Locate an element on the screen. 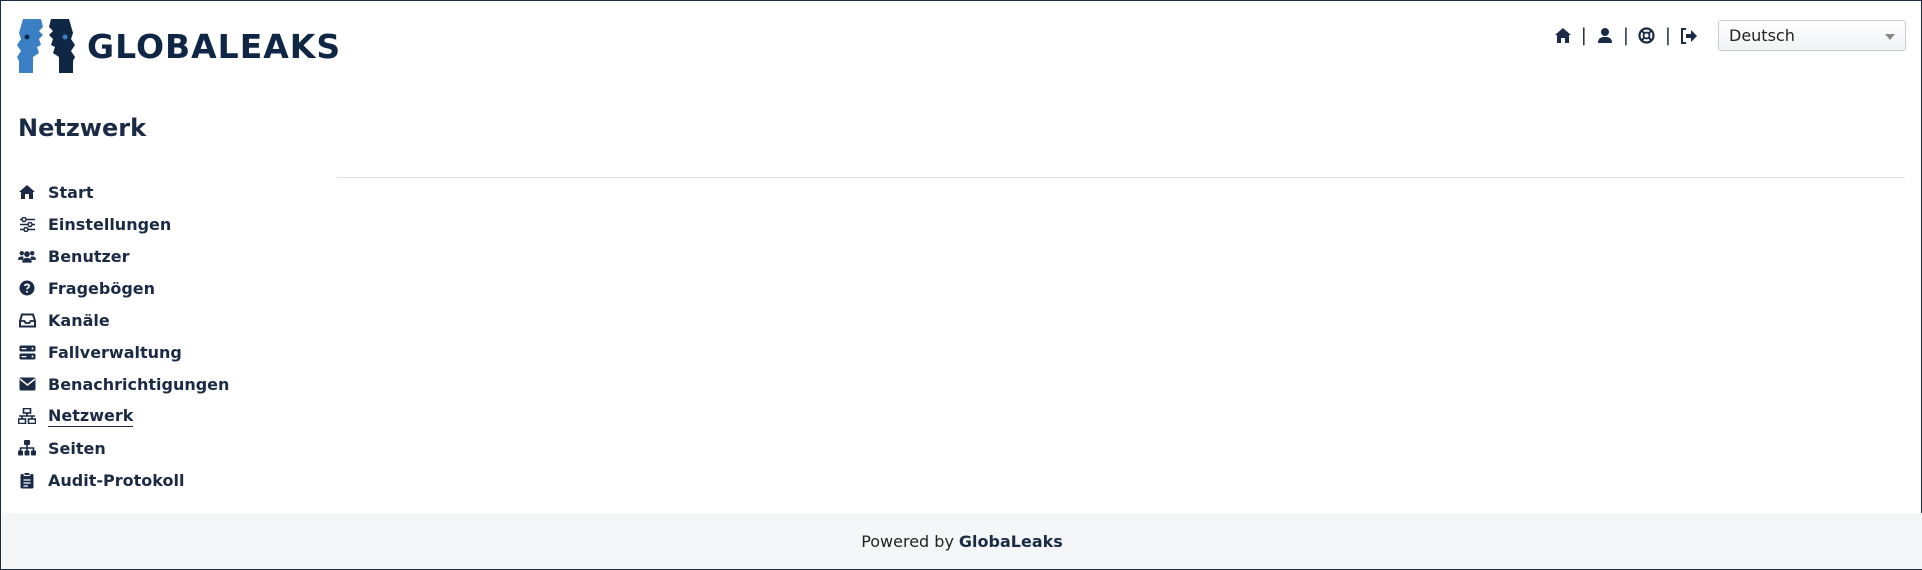  sidebar-item-benachrichtigungen: Benachrichtigungen is located at coordinates (123, 384).